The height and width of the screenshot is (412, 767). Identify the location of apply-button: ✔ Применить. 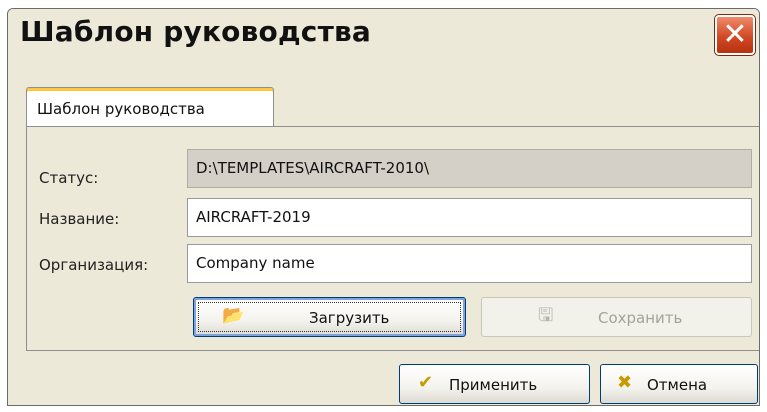
(494, 384).